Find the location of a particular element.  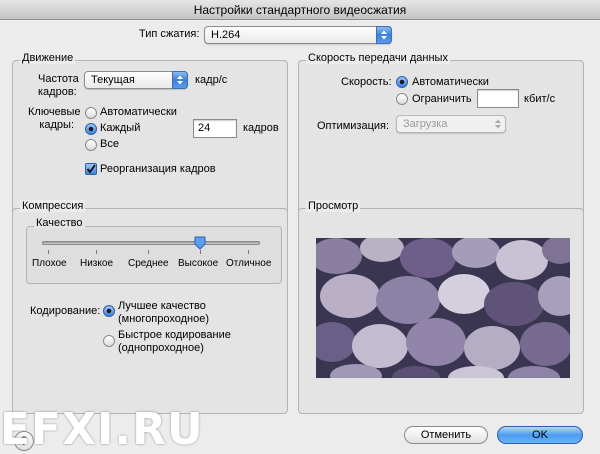

quality-group is located at coordinates (154, 255).